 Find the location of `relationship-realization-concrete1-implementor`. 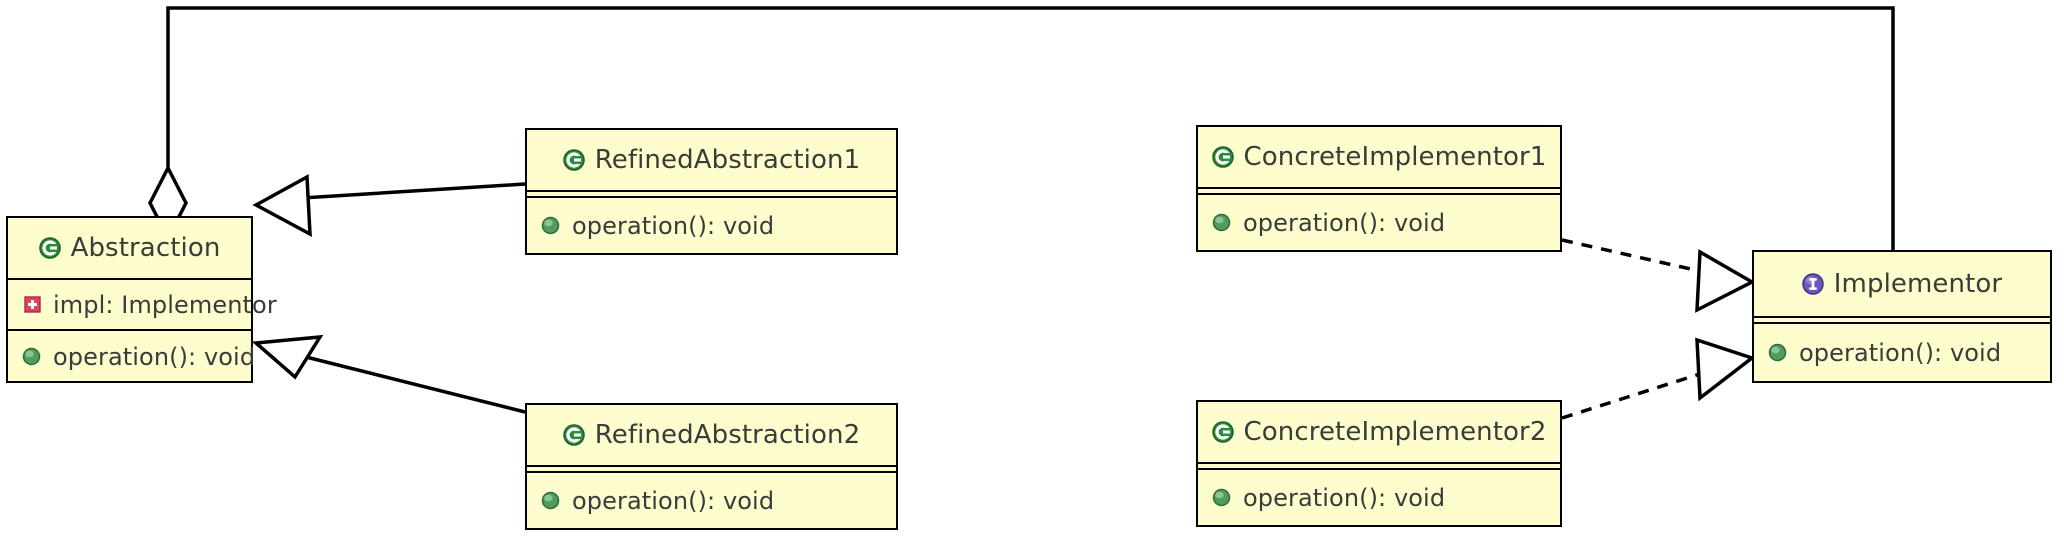

relationship-realization-concrete1-implementor is located at coordinates (1658, 275).